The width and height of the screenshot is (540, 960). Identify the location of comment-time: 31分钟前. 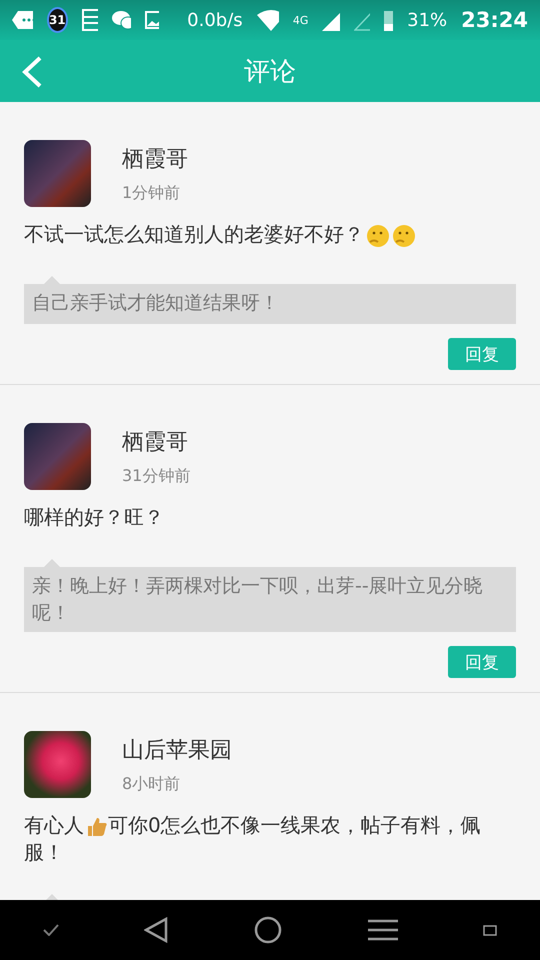
(156, 476).